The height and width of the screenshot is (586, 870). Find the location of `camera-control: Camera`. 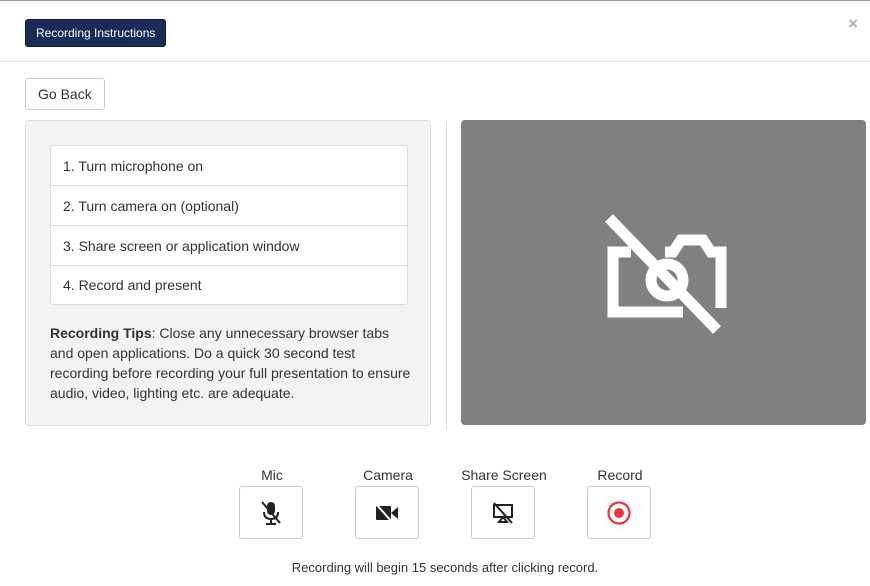

camera-control: Camera is located at coordinates (388, 502).